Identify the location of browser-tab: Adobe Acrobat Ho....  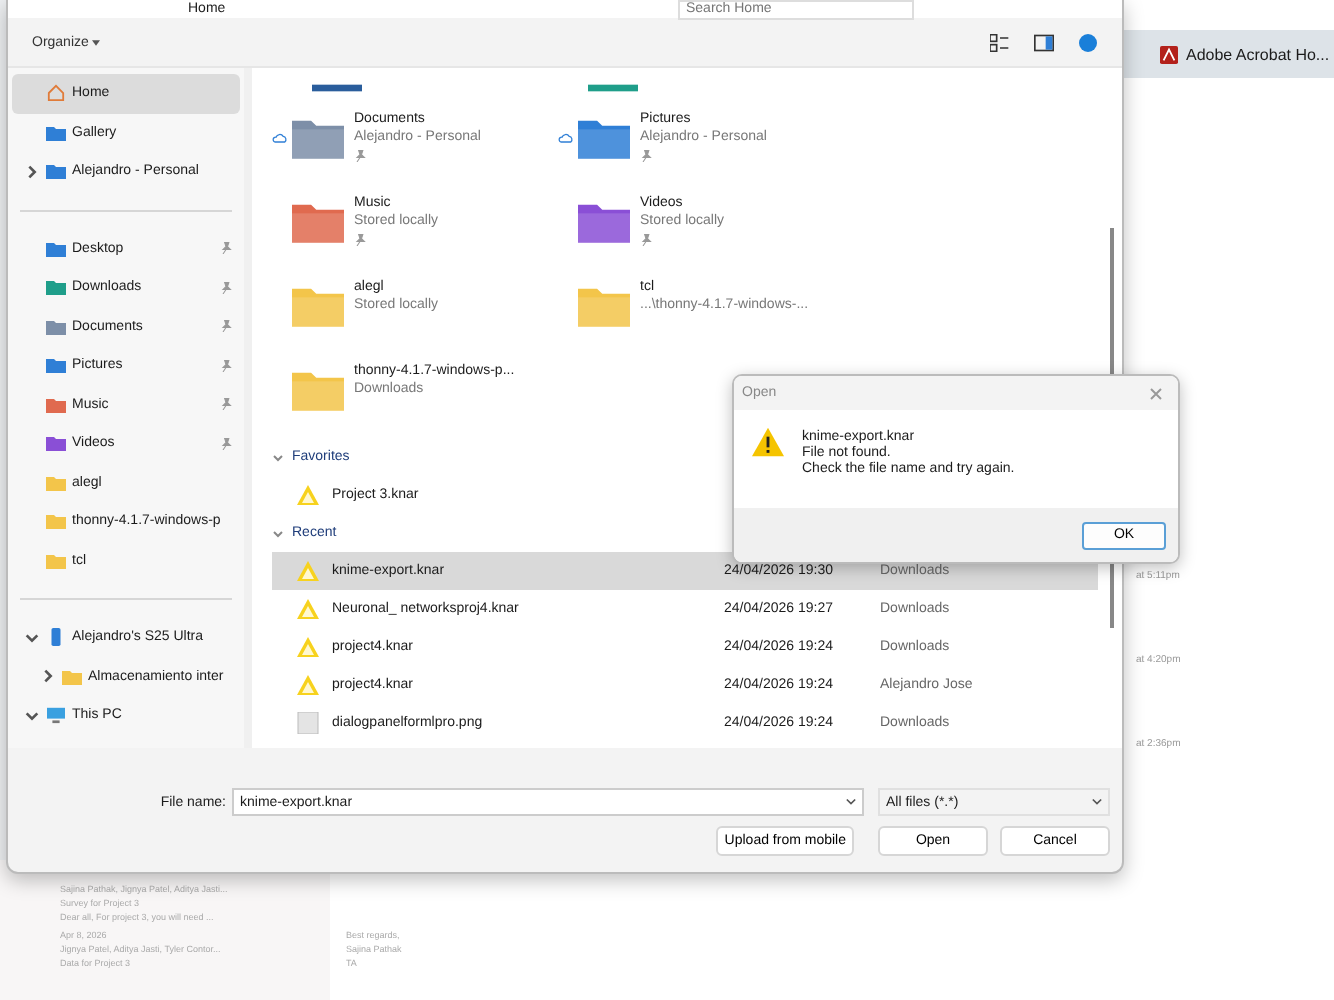
(1227, 54).